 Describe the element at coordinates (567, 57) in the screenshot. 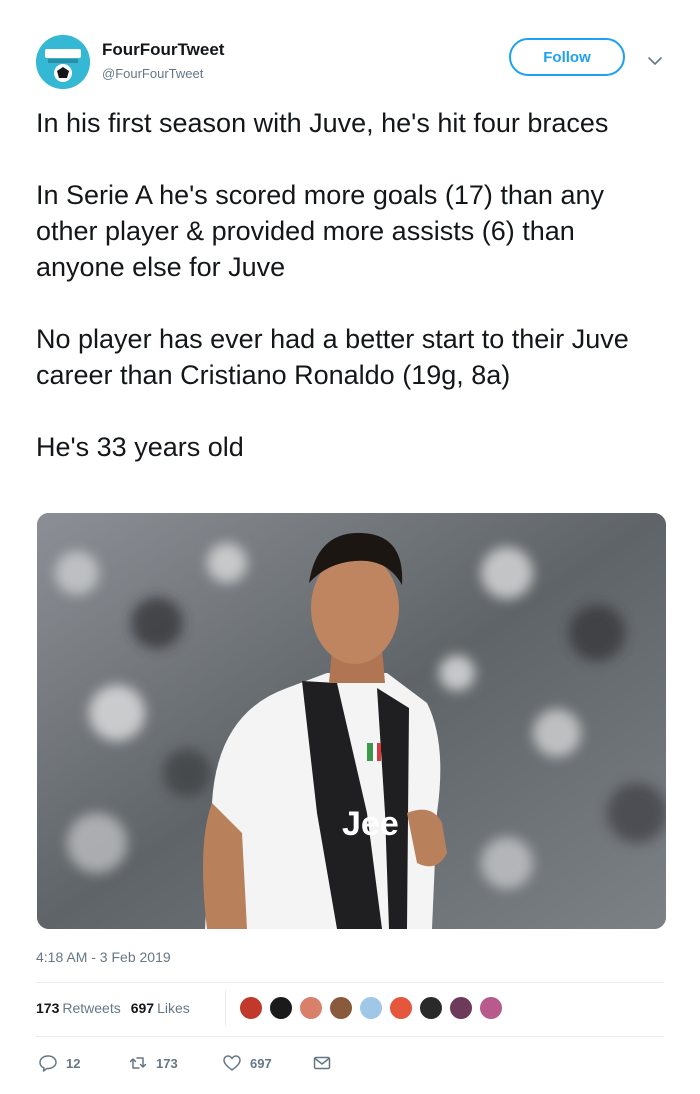

I see `follow-button: Follow` at that location.